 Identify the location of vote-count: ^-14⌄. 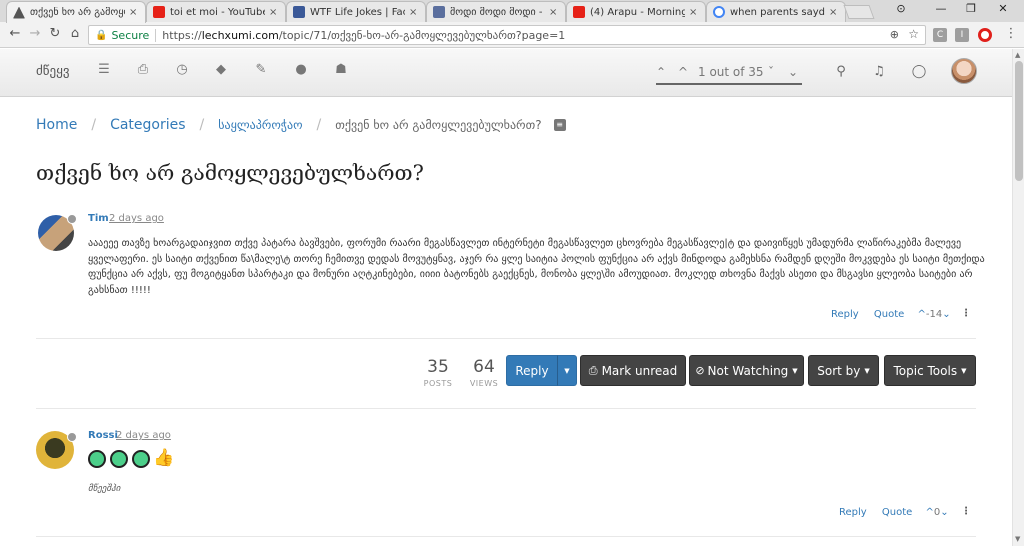
(933, 314).